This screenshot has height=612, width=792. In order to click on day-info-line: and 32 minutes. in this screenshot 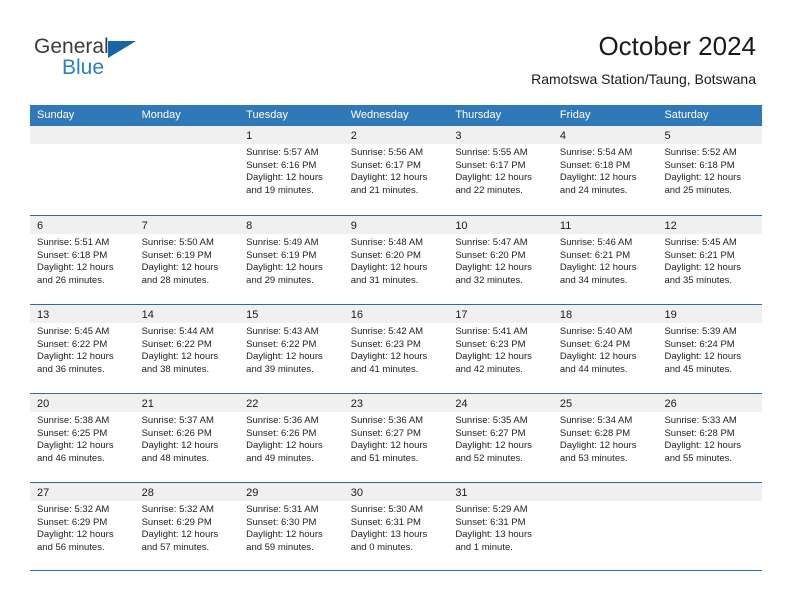, I will do `click(489, 280)`.